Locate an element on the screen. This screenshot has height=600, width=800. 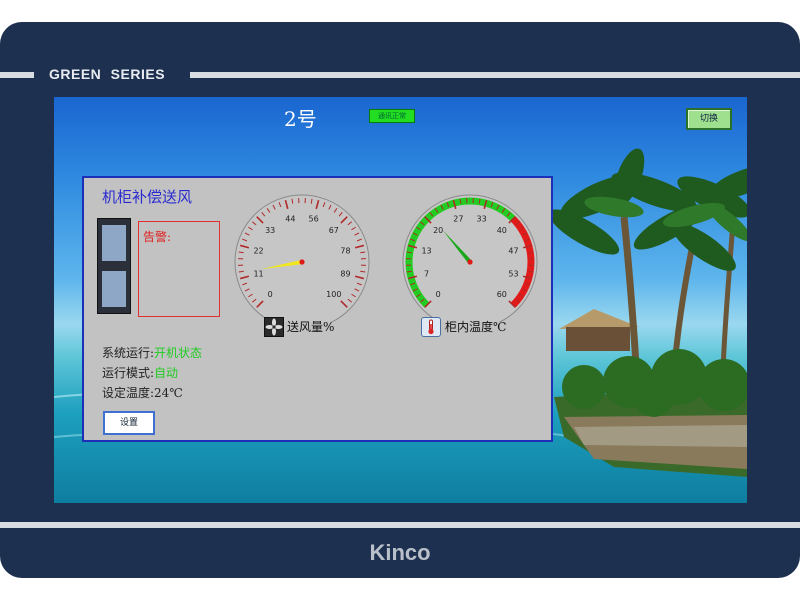
info-row-set-temp: 设定温度:24℃ is located at coordinates (142, 392).